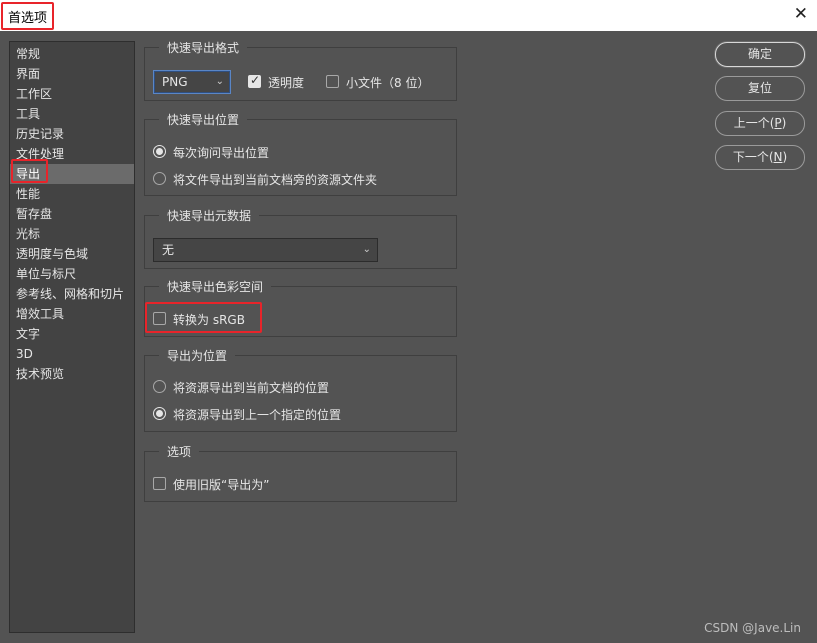 The width and height of the screenshot is (817, 643). I want to click on prev-label-end: ), so click(784, 123).